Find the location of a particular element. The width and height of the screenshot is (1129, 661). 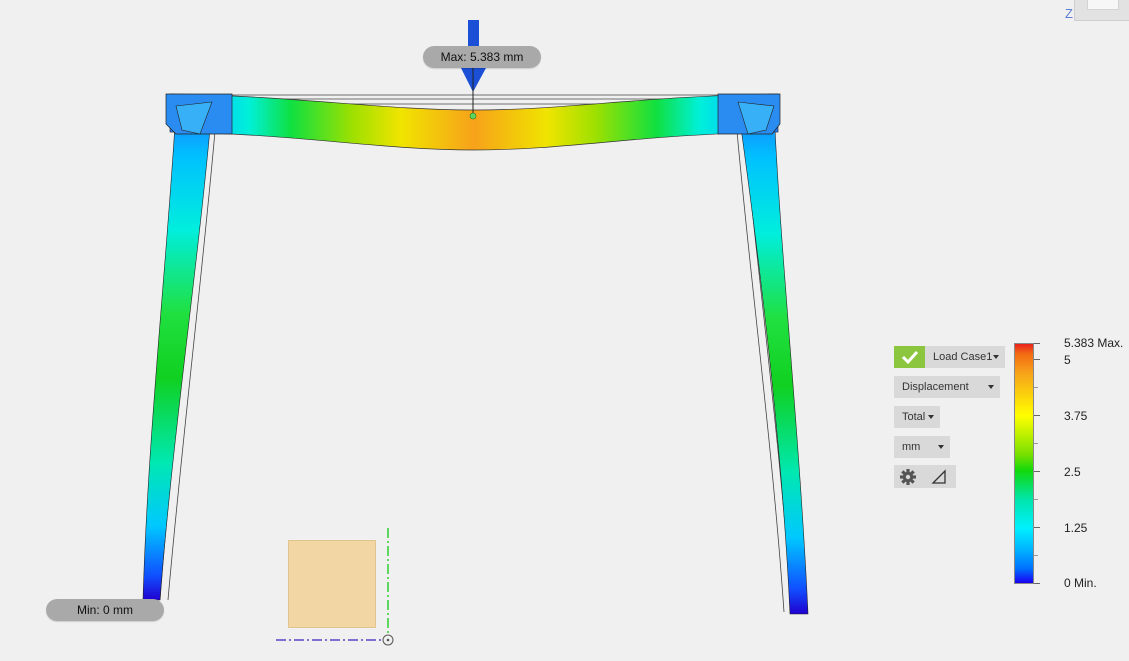

legend-label-5: 5 is located at coordinates (1067, 360).